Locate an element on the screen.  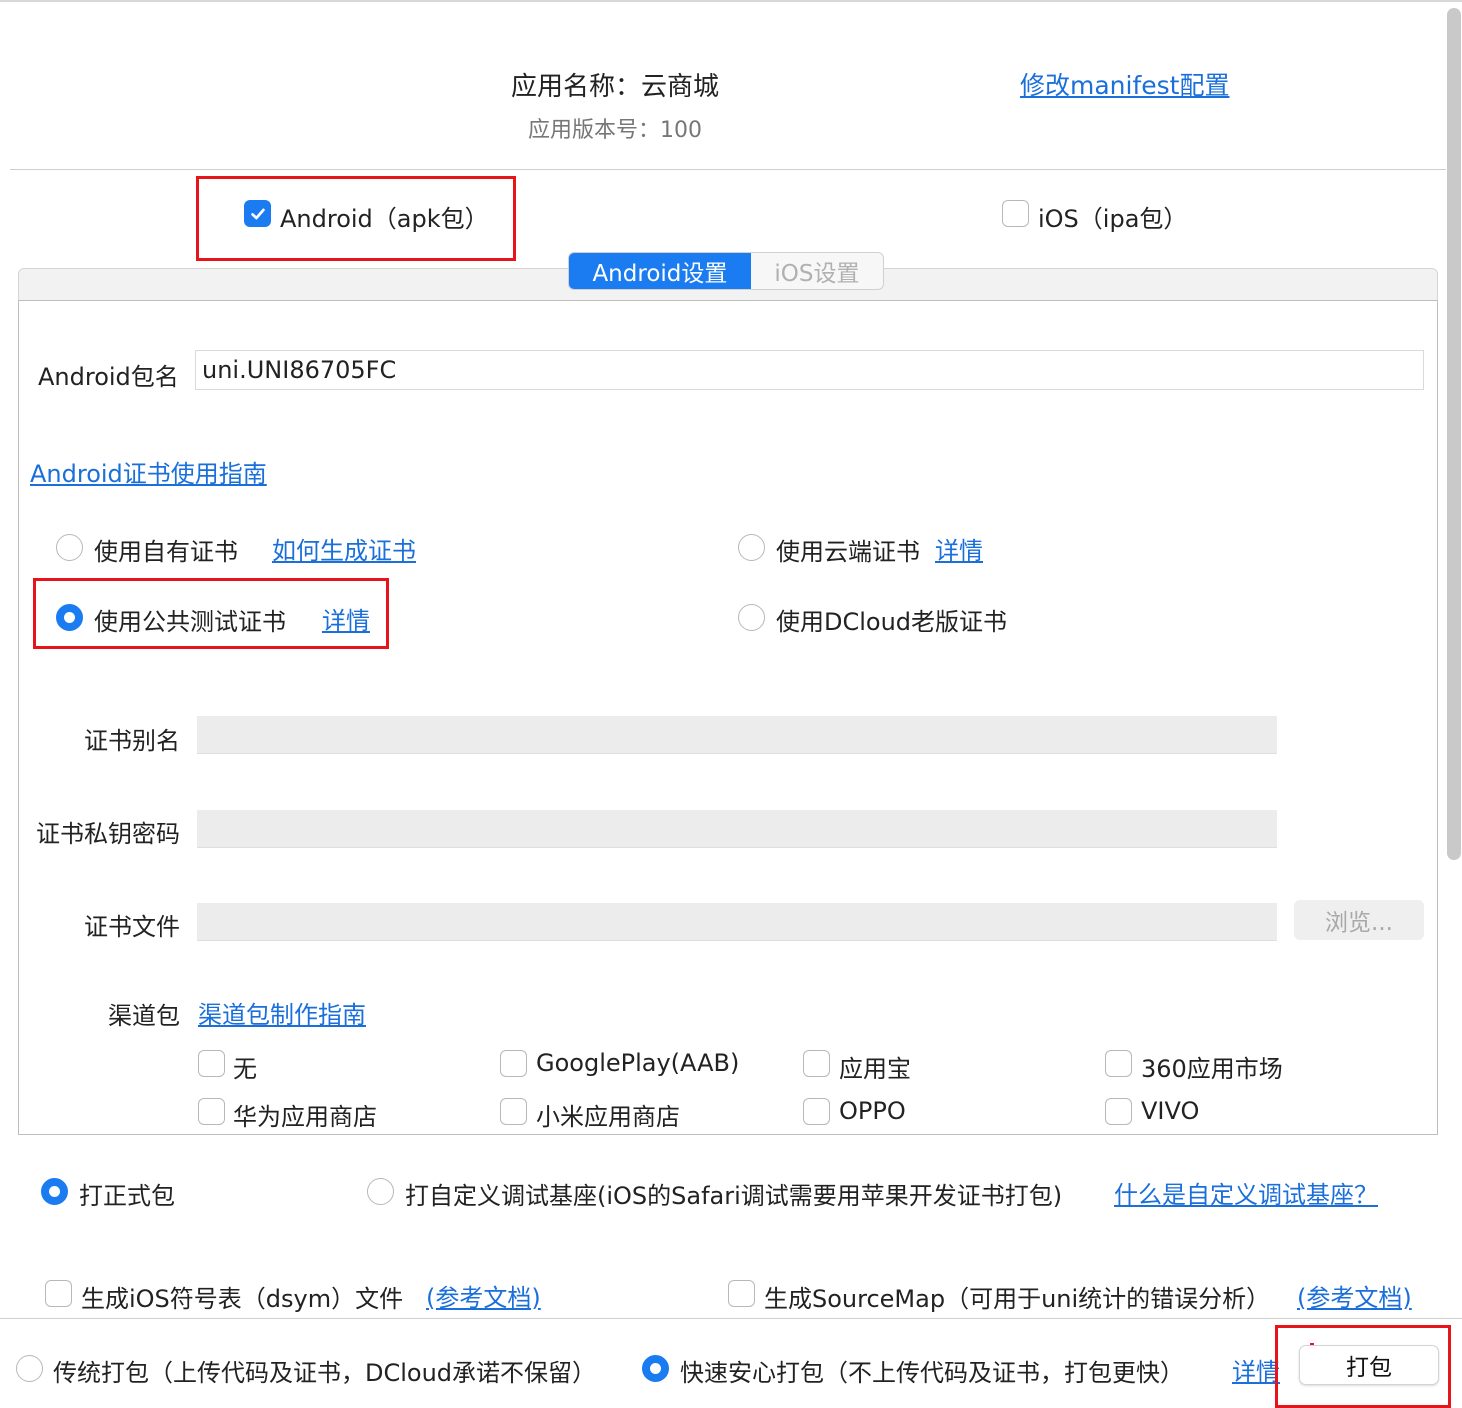
android-platform-checkbox is located at coordinates (257, 213).